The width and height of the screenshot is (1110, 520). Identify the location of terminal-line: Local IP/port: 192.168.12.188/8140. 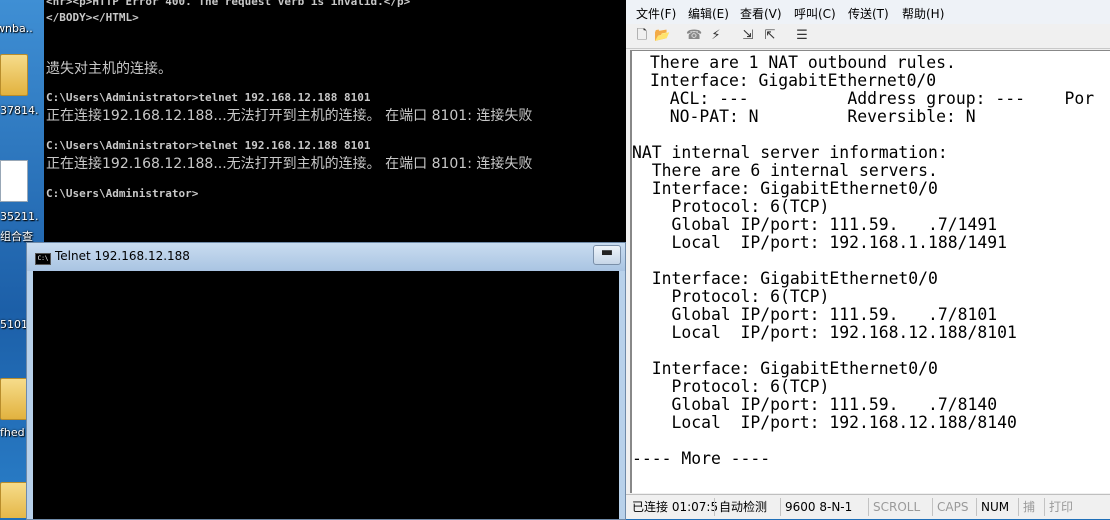
(824, 422).